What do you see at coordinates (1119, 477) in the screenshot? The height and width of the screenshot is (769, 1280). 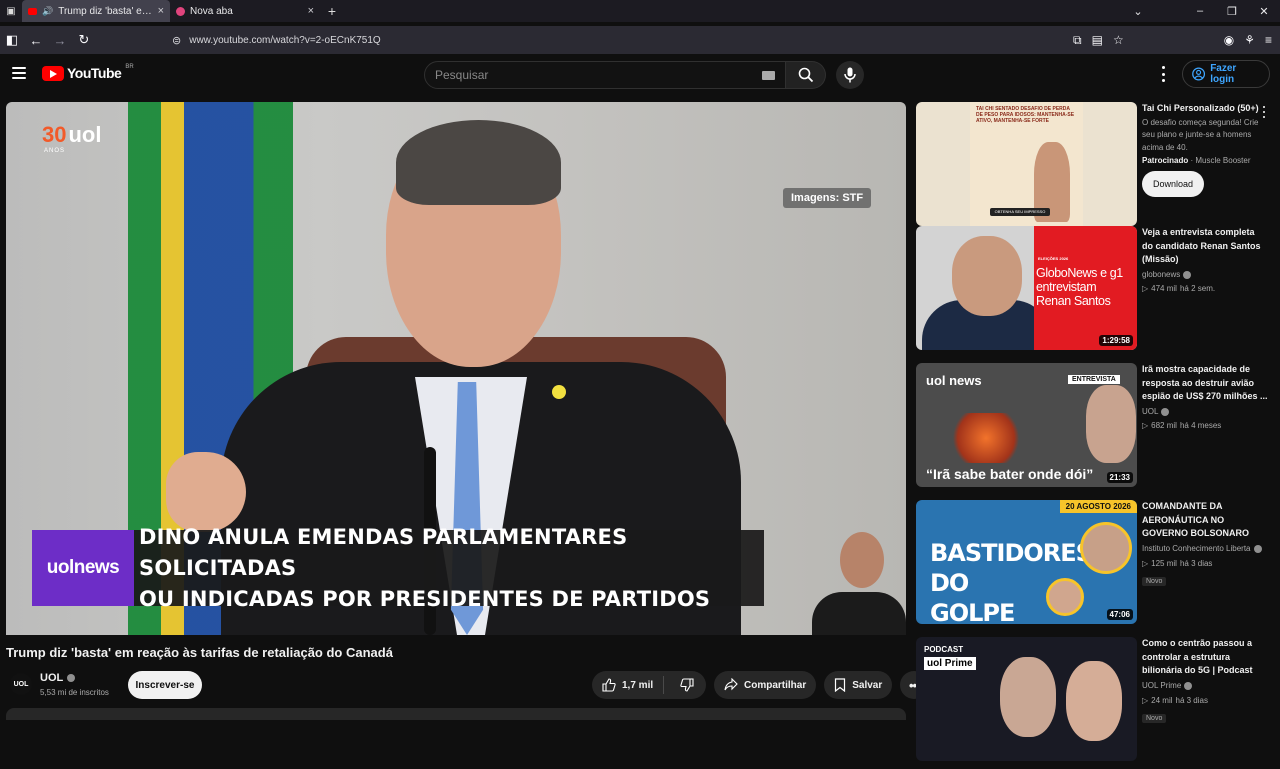 I see `video-duration: 21:33` at bounding box center [1119, 477].